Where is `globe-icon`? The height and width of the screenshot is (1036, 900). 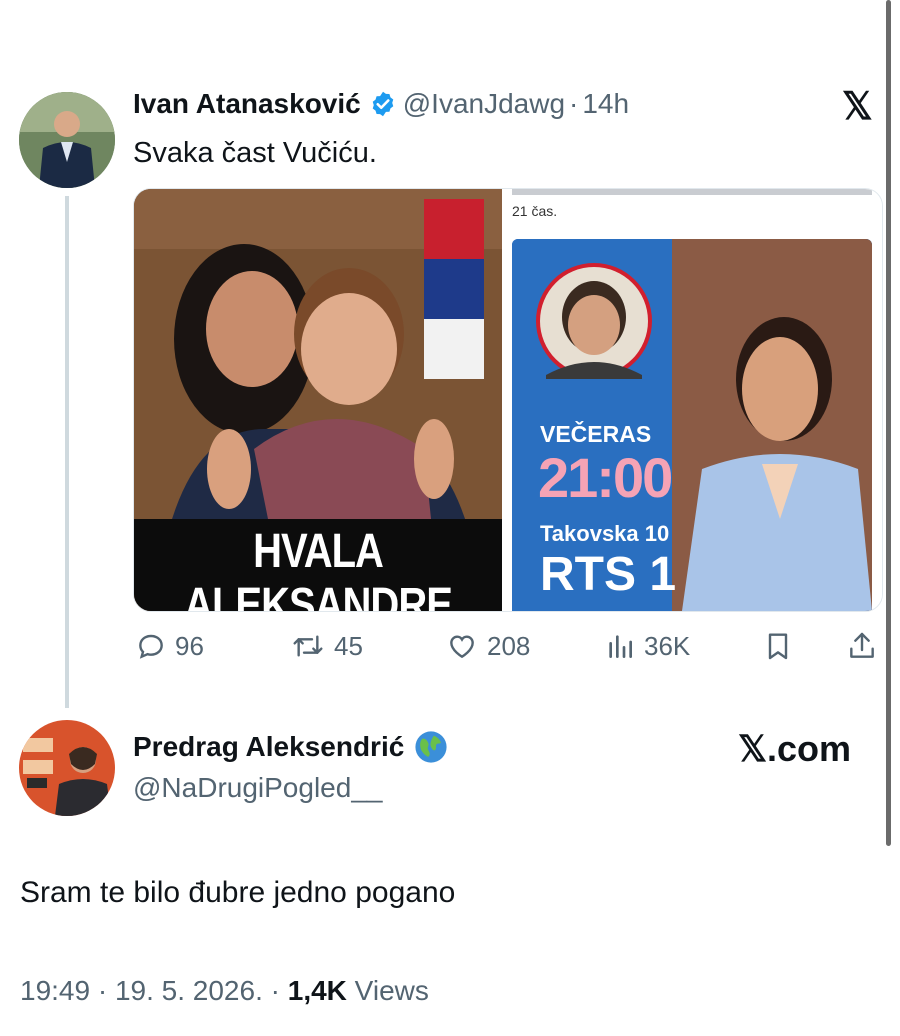 globe-icon is located at coordinates (431, 747).